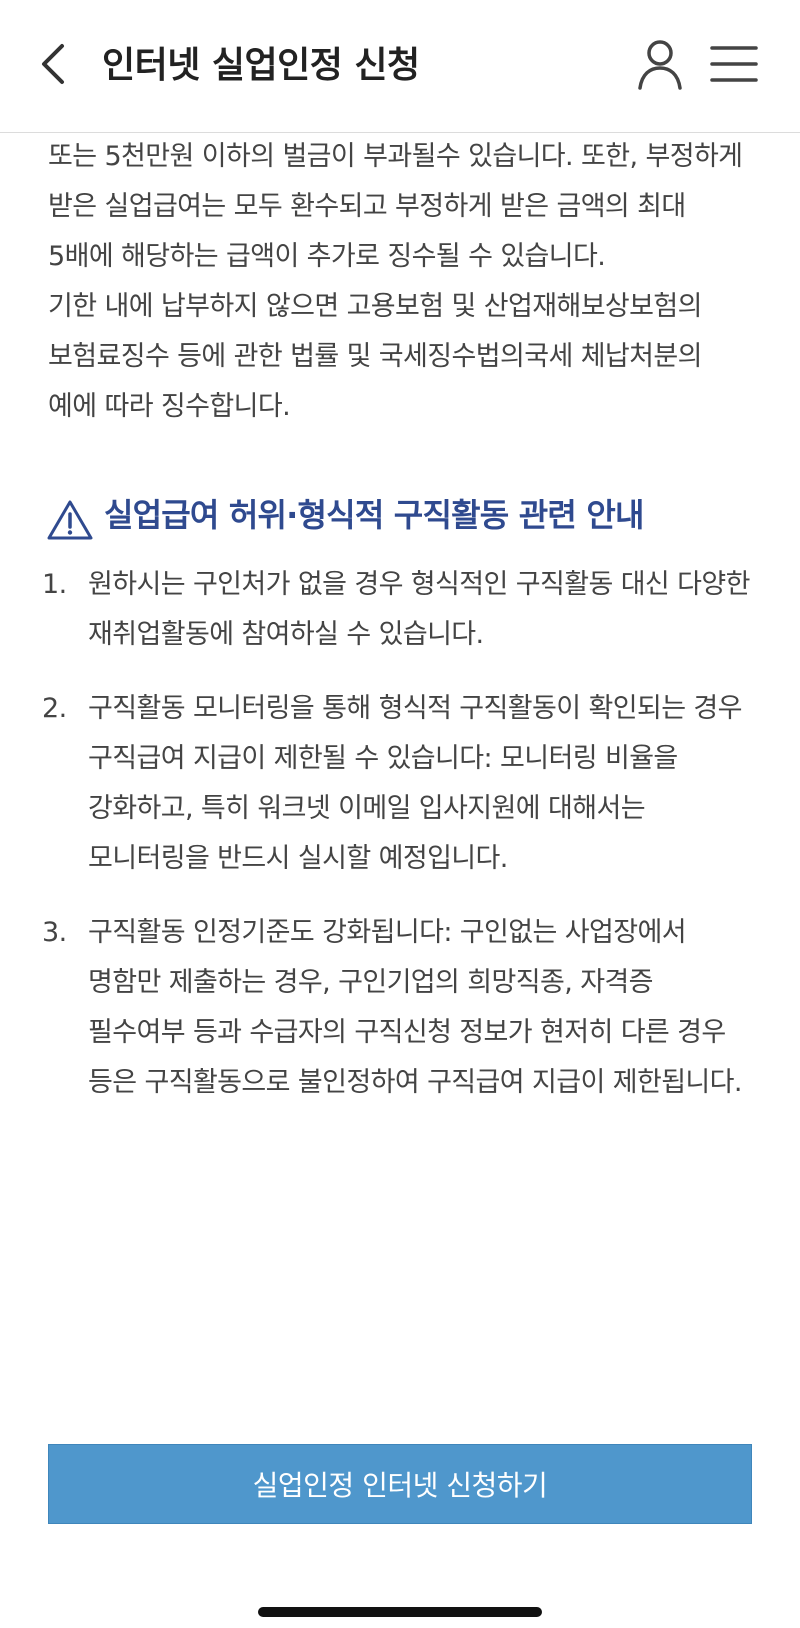 The image size is (800, 1628). I want to click on hamburger-menu-icon, so click(734, 64).